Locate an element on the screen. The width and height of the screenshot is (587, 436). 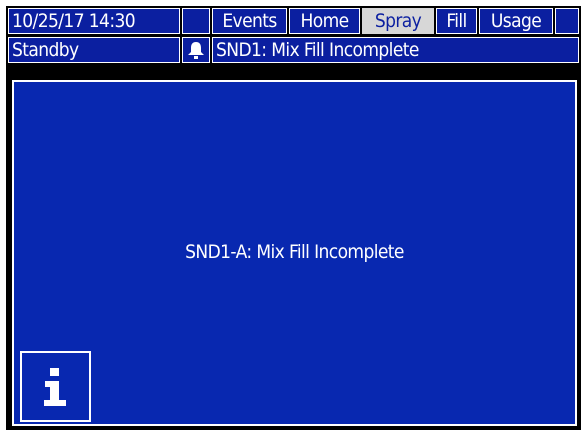
info-icon is located at coordinates (55, 387).